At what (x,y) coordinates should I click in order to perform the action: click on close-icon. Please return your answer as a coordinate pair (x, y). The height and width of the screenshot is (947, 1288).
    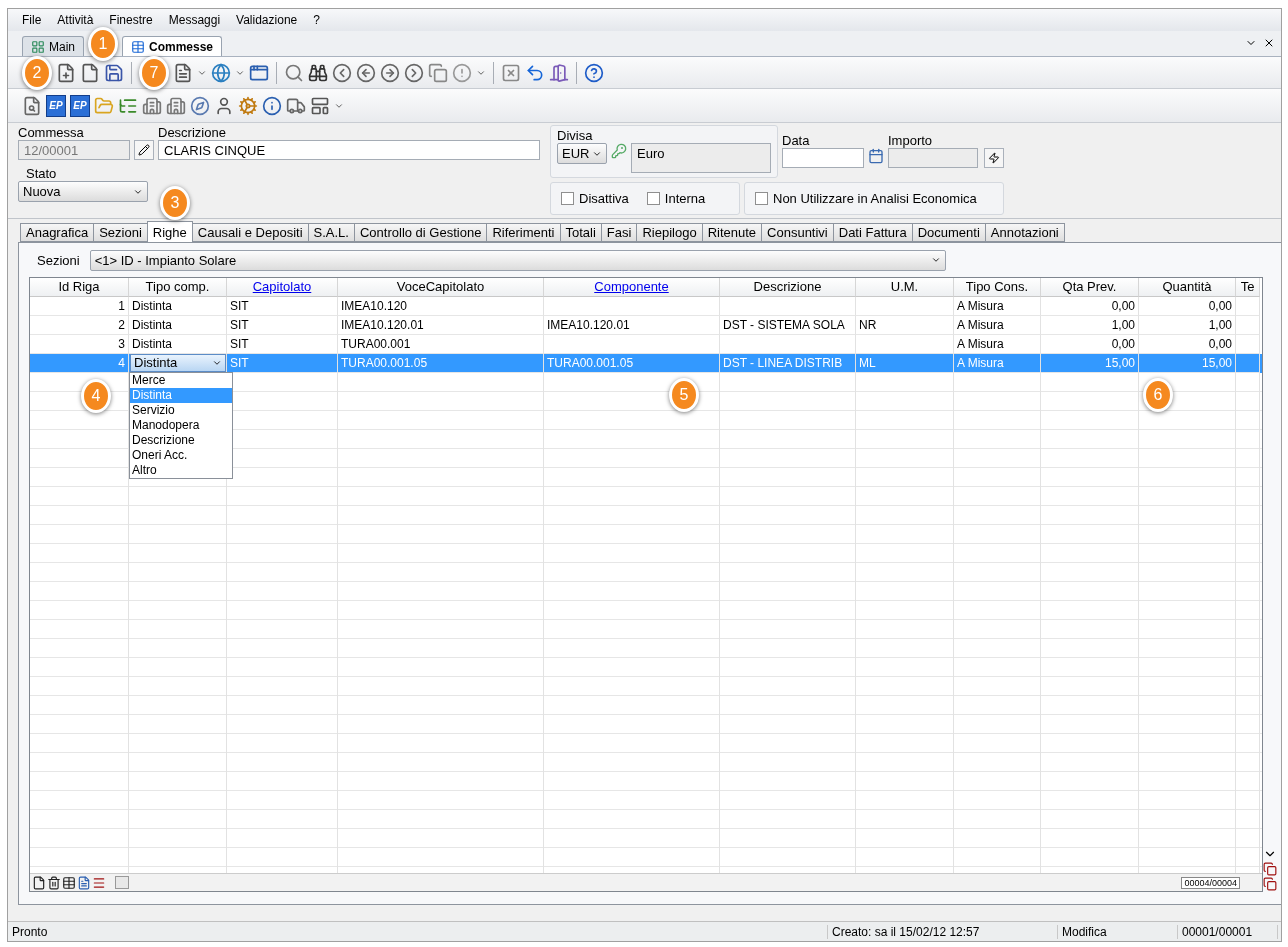
    Looking at the image, I should click on (1269, 43).